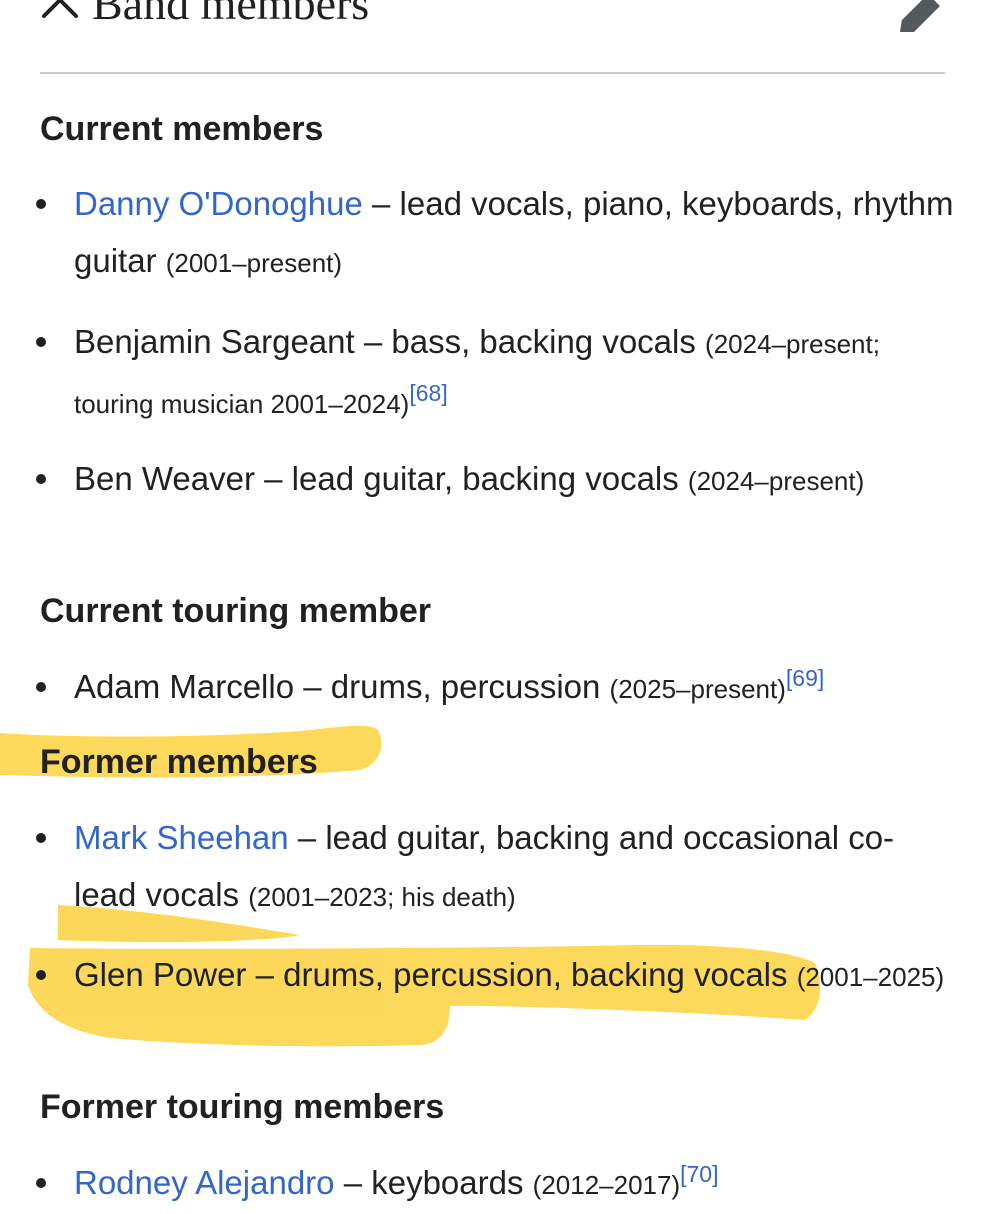  What do you see at coordinates (160, 974) in the screenshot?
I see `member-name: Glen Power` at bounding box center [160, 974].